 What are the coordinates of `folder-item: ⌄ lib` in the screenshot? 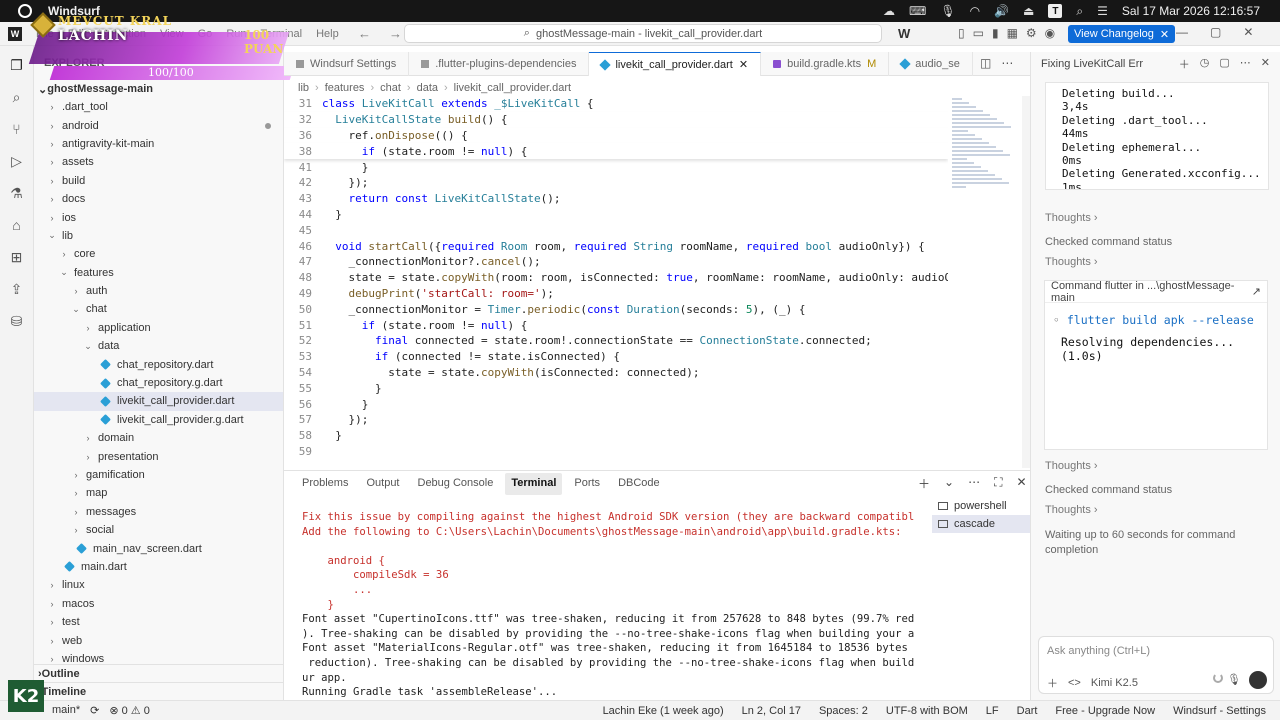 It's located at (158, 236).